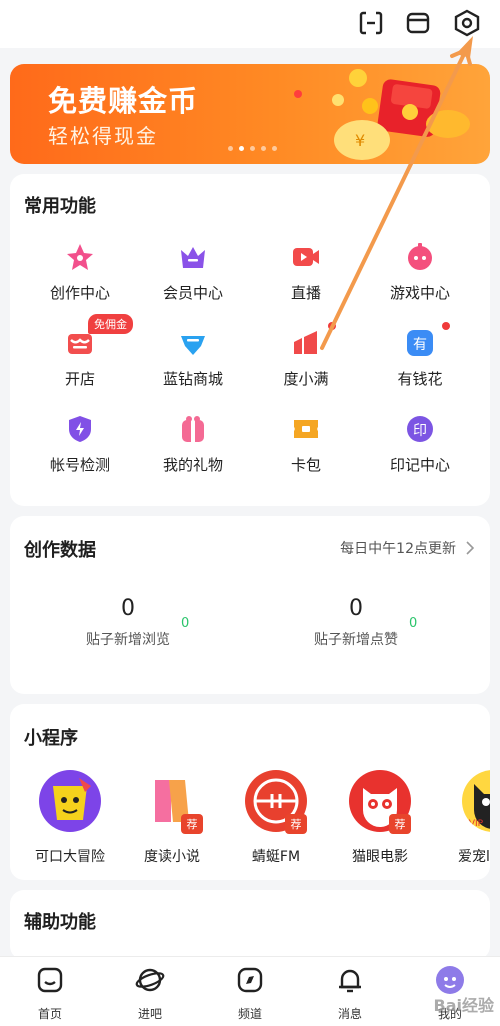  I want to click on nav-label: 消息, so click(349, 1014).